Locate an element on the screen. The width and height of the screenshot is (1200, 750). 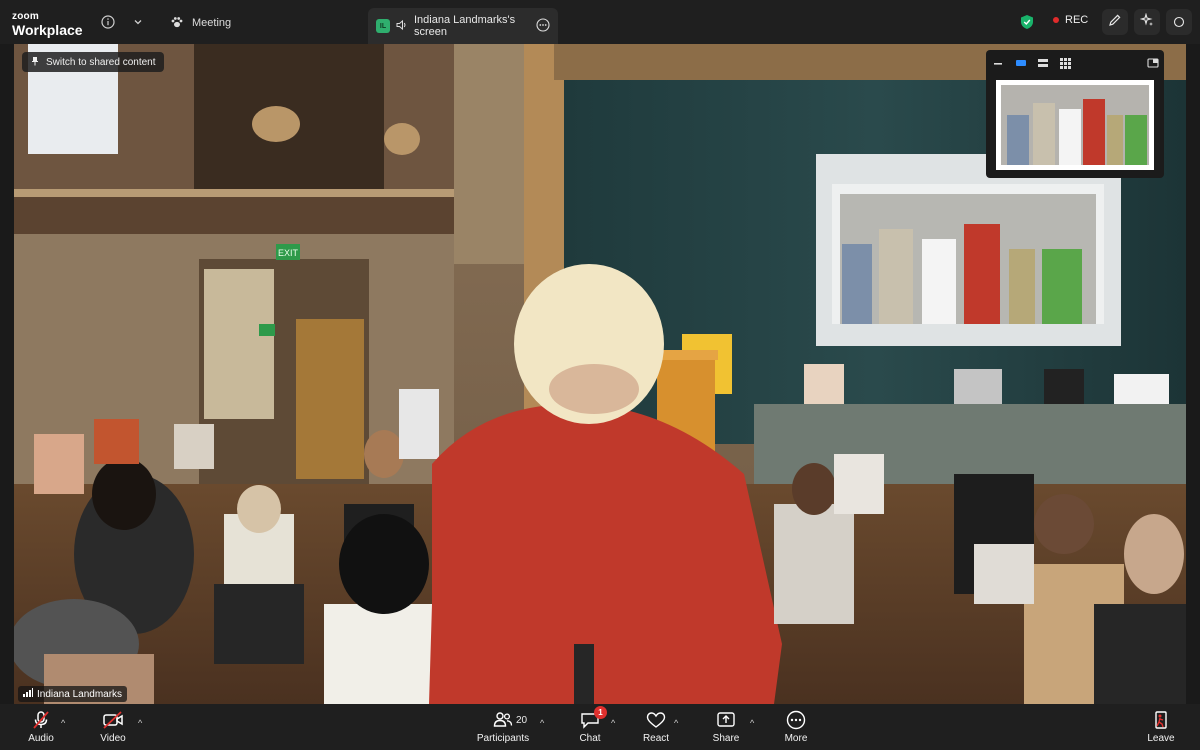
annotate-button is located at coordinates (1115, 22).